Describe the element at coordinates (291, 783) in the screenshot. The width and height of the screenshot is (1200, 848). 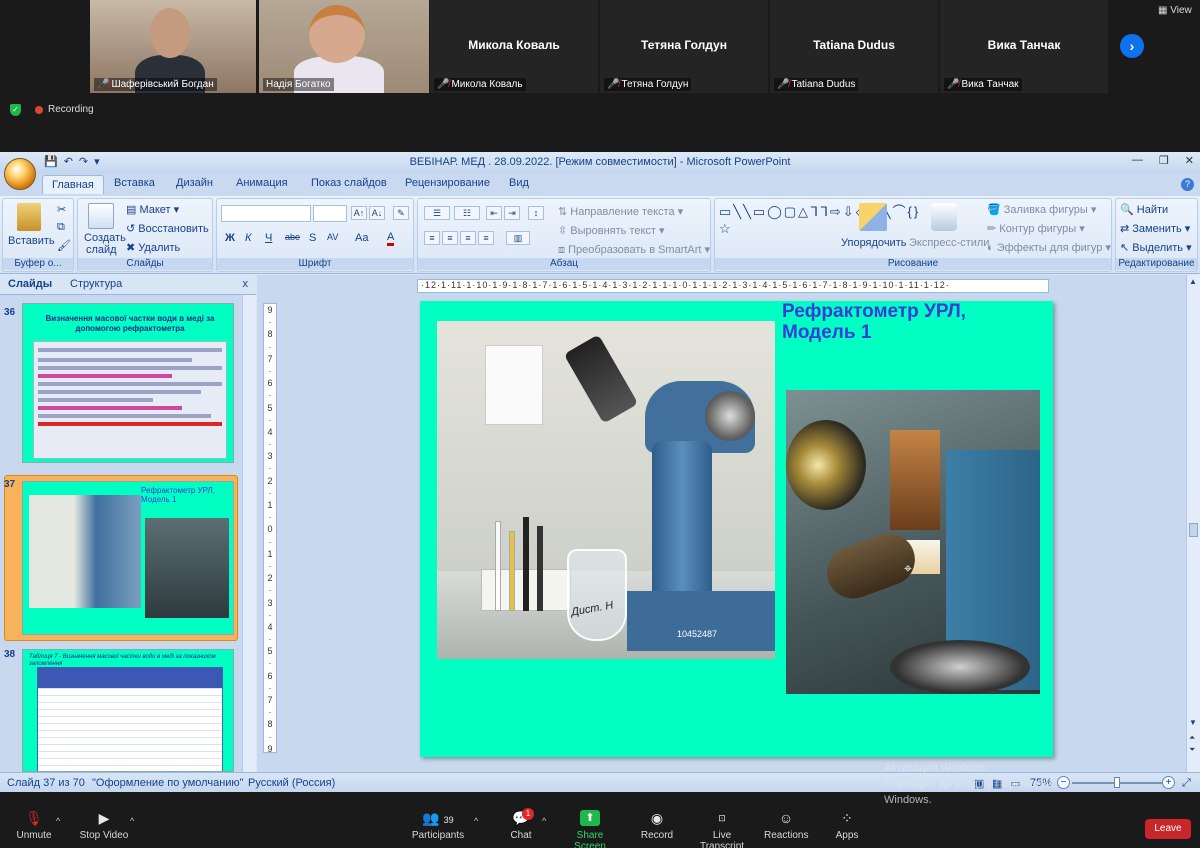
I see `language-status: Русский (Россия)` at that location.